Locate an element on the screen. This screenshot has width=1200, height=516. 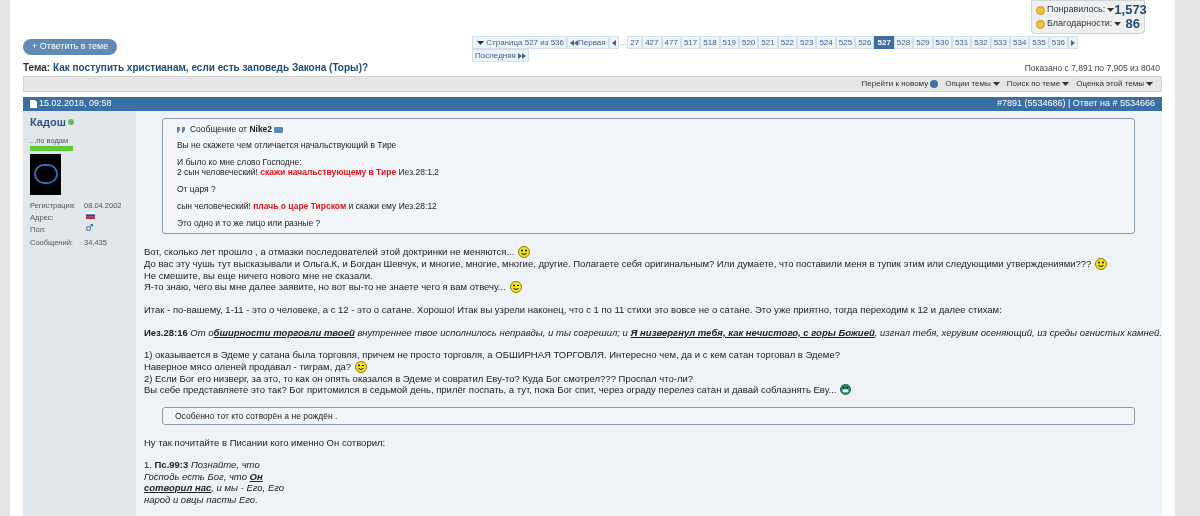
page-link: 527 is located at coordinates (884, 42).